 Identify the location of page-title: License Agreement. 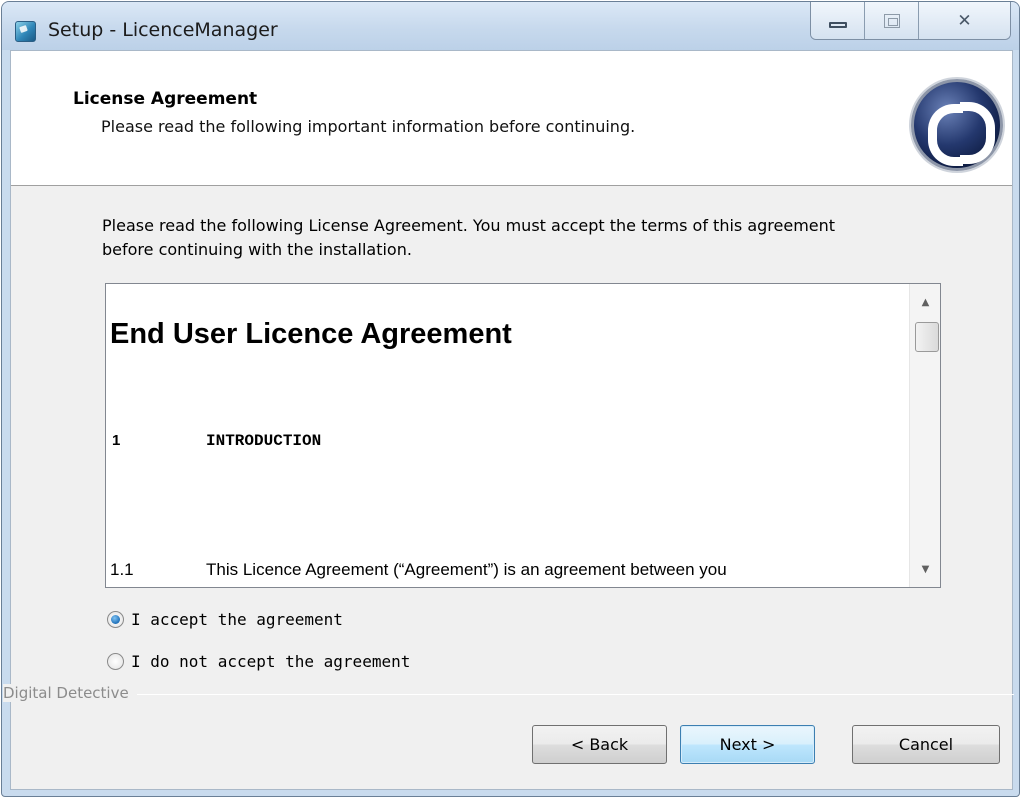
(165, 99).